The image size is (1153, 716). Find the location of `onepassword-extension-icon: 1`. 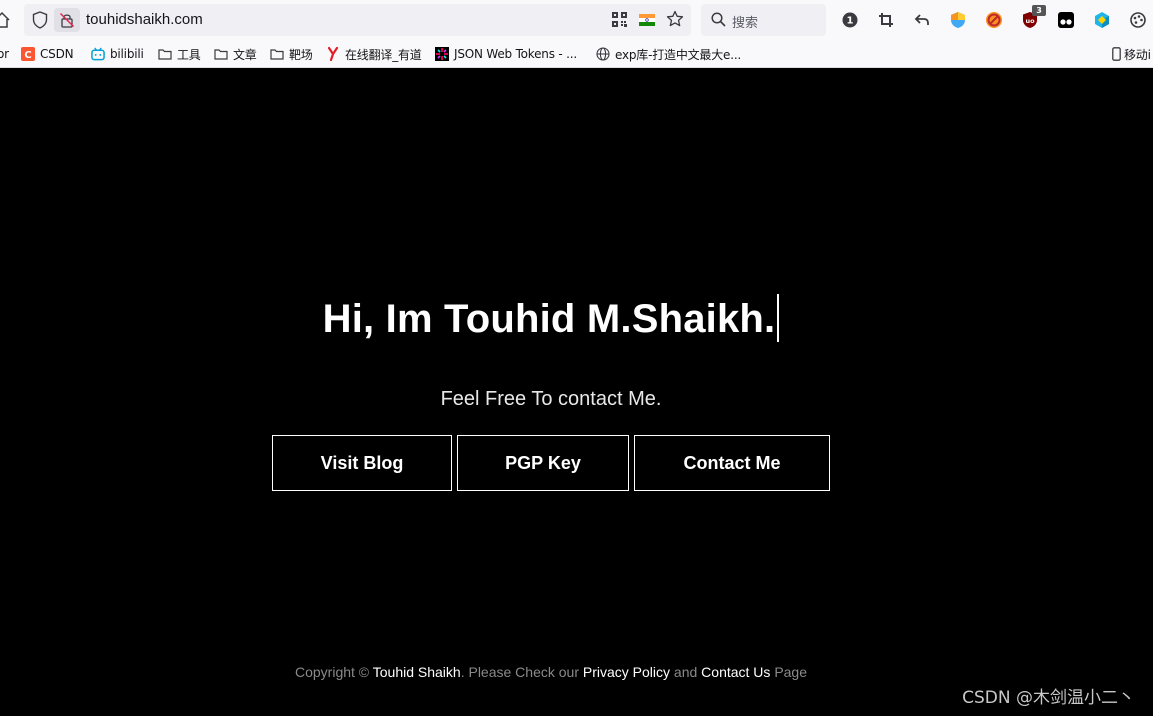

onepassword-extension-icon: 1 is located at coordinates (850, 20).